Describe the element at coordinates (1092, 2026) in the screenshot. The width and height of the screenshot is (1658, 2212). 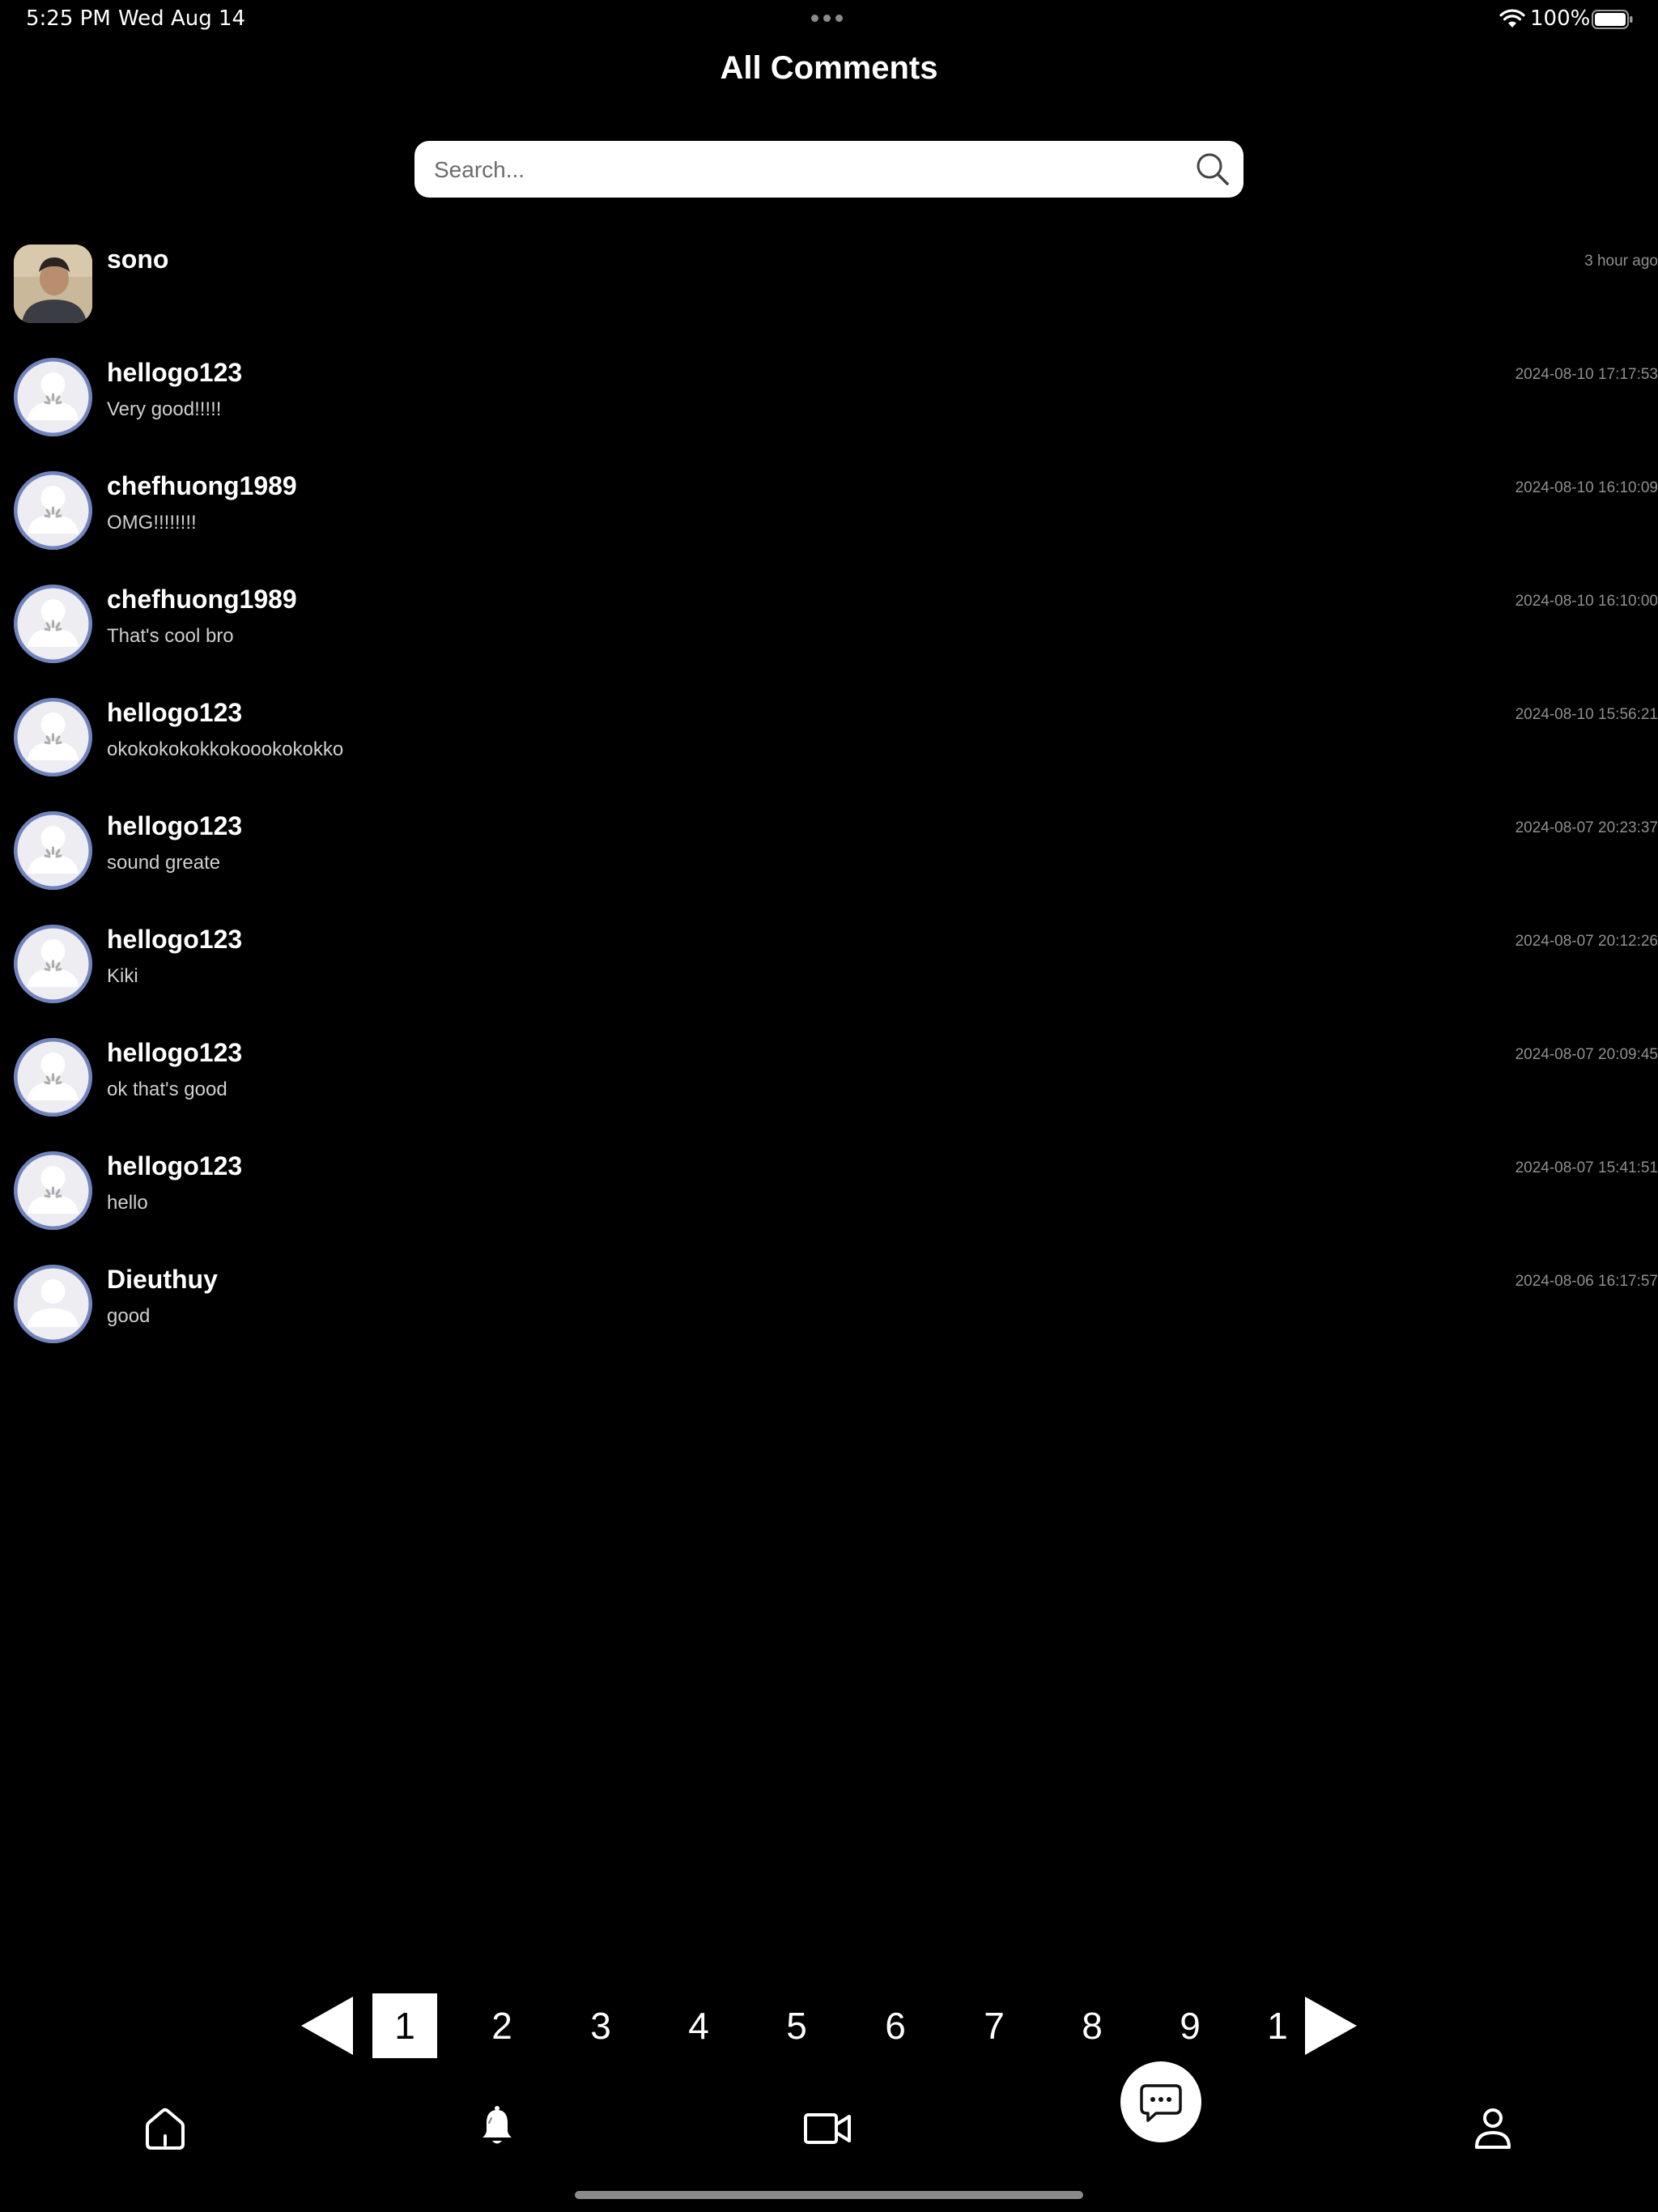
I see `page-button-8: 8` at that location.